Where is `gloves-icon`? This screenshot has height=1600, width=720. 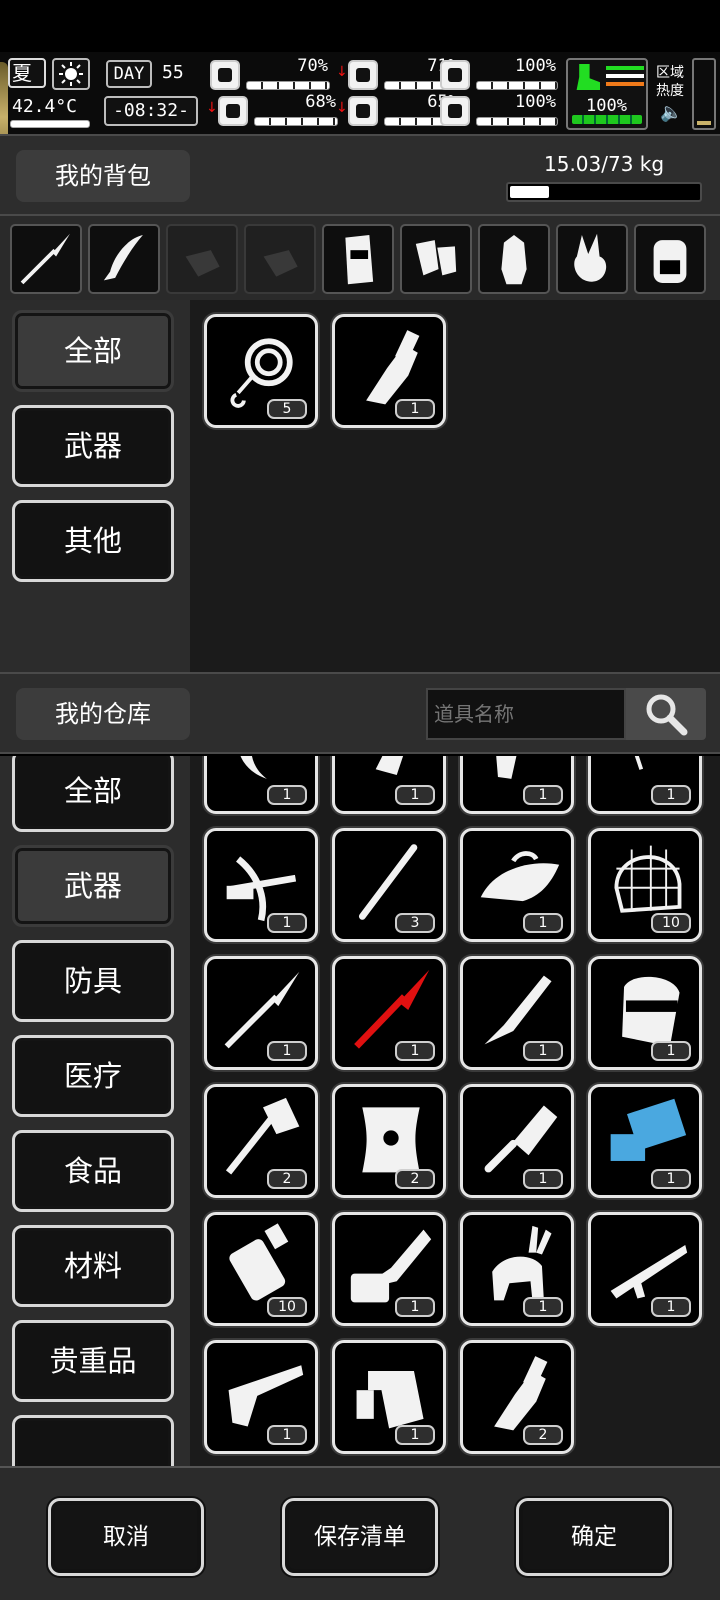
gloves-icon is located at coordinates (436, 258).